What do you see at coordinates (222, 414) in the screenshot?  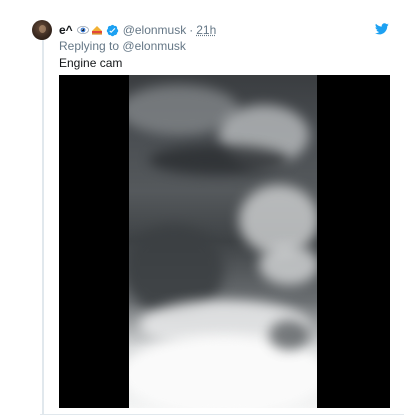 I see `card-divider` at bounding box center [222, 414].